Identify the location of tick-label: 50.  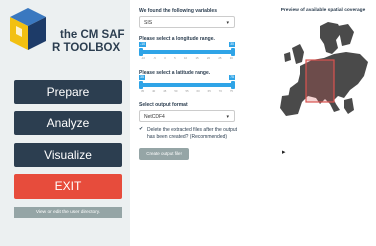
(176, 91).